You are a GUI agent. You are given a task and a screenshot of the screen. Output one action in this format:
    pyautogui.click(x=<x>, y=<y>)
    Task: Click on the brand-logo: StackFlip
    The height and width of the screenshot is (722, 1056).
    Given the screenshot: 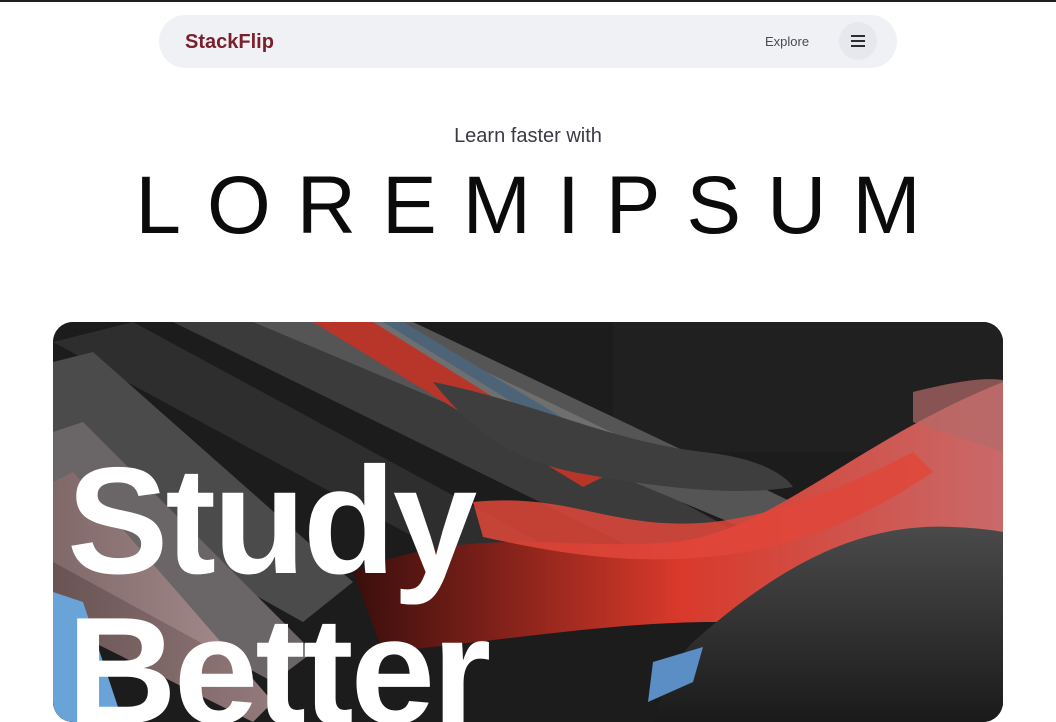 What is the action you would take?
    pyautogui.click(x=229, y=42)
    